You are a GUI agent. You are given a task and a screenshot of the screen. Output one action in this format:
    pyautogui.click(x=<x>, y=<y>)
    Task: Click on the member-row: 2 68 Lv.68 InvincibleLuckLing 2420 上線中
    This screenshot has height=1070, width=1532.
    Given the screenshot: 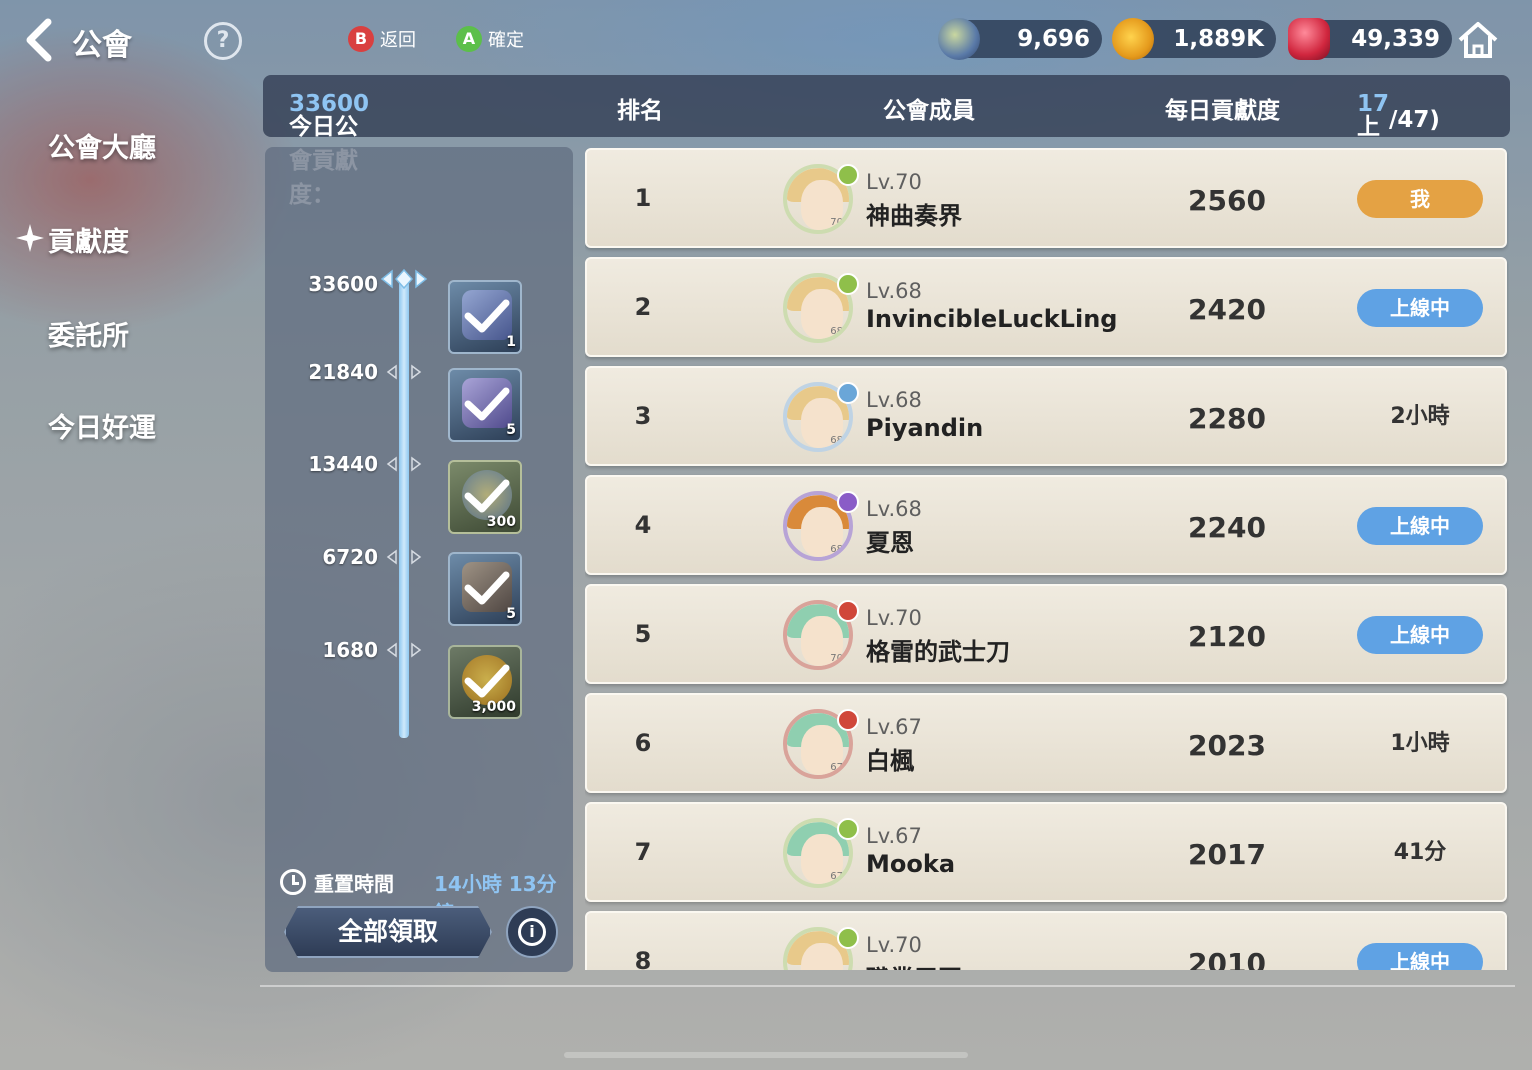 What is the action you would take?
    pyautogui.click(x=1046, y=307)
    